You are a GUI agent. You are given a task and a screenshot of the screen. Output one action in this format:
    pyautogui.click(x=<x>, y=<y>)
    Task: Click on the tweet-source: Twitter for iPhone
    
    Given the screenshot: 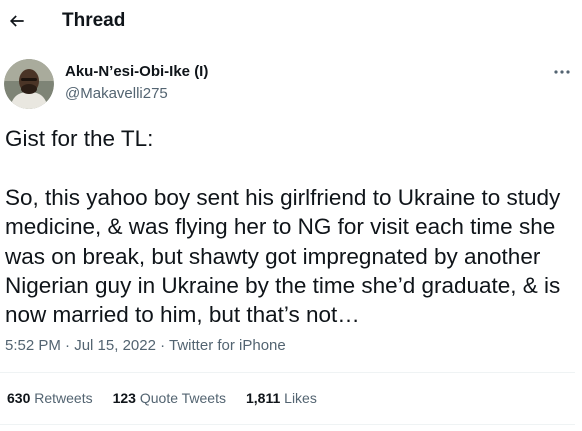 What is the action you would take?
    pyautogui.click(x=227, y=345)
    